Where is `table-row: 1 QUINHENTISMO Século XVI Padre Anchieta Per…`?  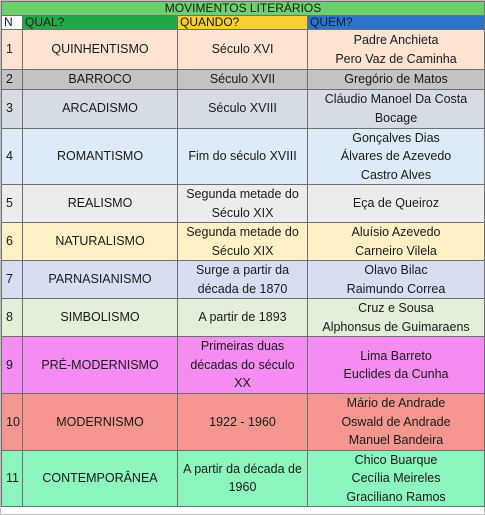
table-row: 1 QUINHENTISMO Século XVI Padre Anchieta Per… is located at coordinates (243, 49).